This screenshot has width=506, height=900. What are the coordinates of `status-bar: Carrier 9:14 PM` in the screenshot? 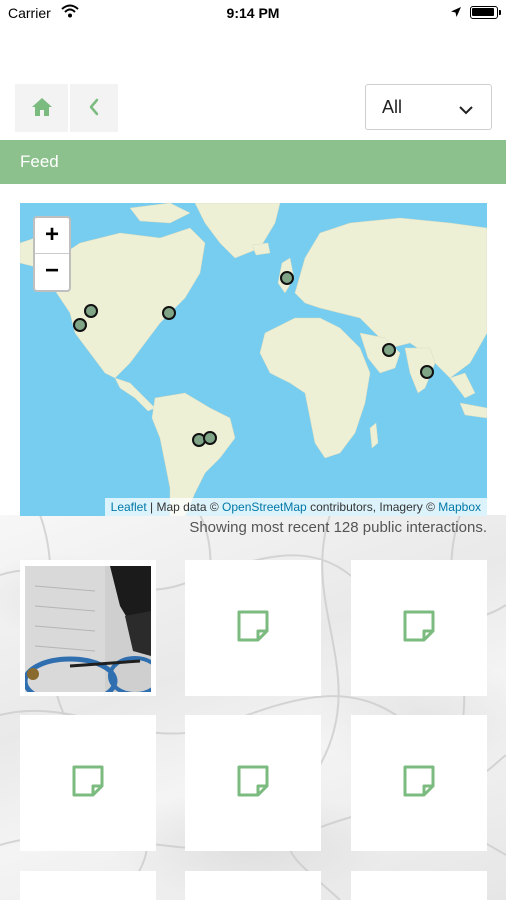 It's located at (253, 14).